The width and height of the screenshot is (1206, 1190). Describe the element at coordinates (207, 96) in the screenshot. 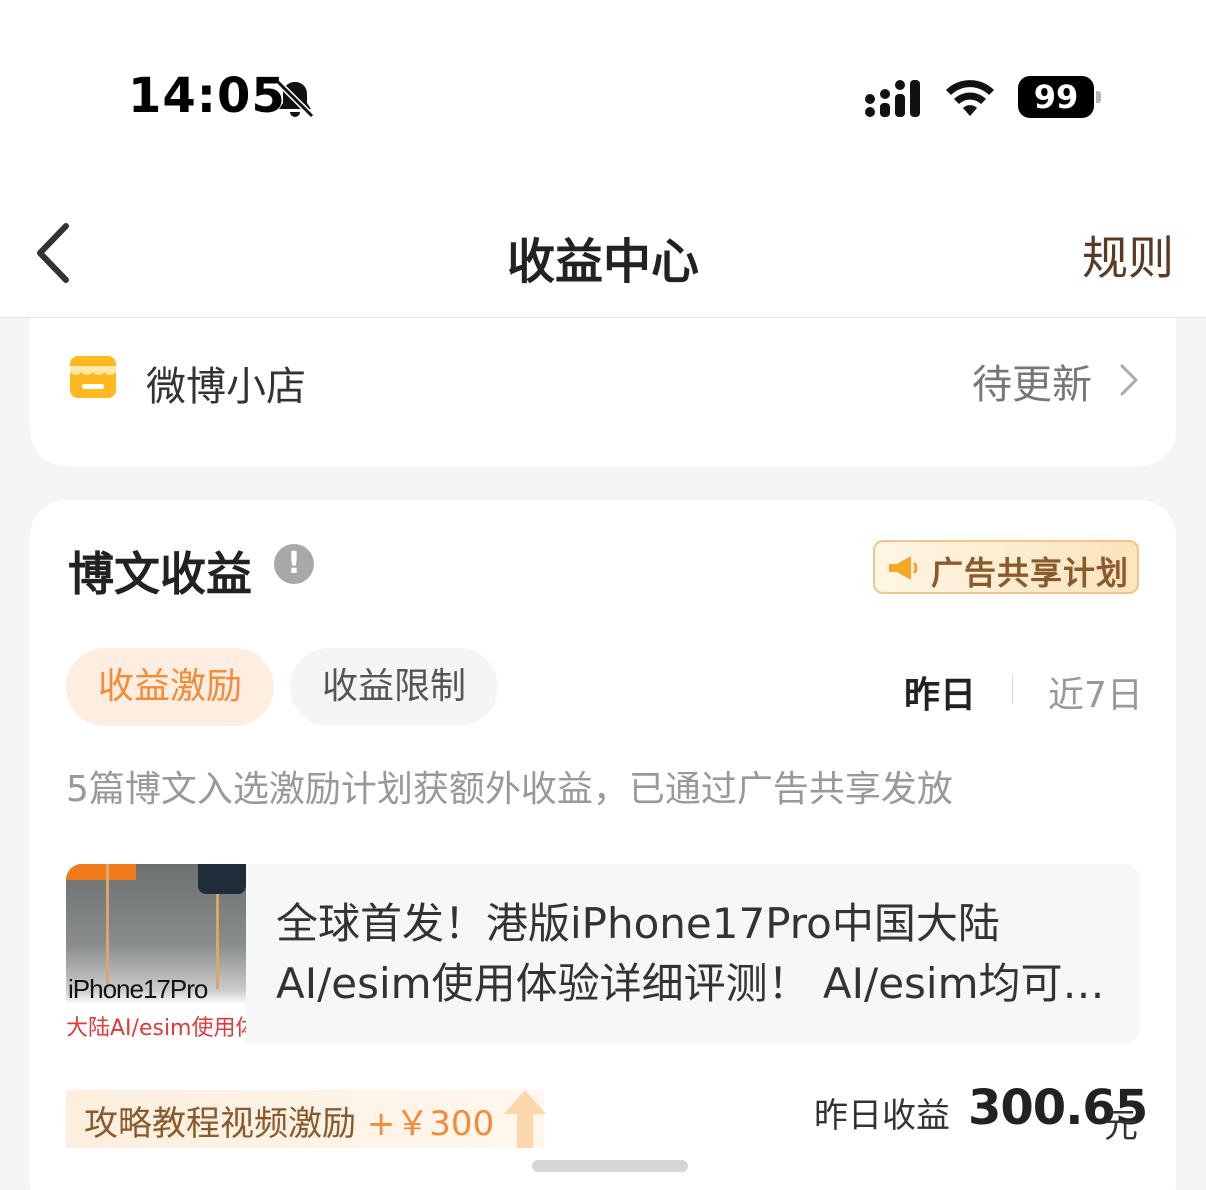

I see `status-time: 14:05` at that location.